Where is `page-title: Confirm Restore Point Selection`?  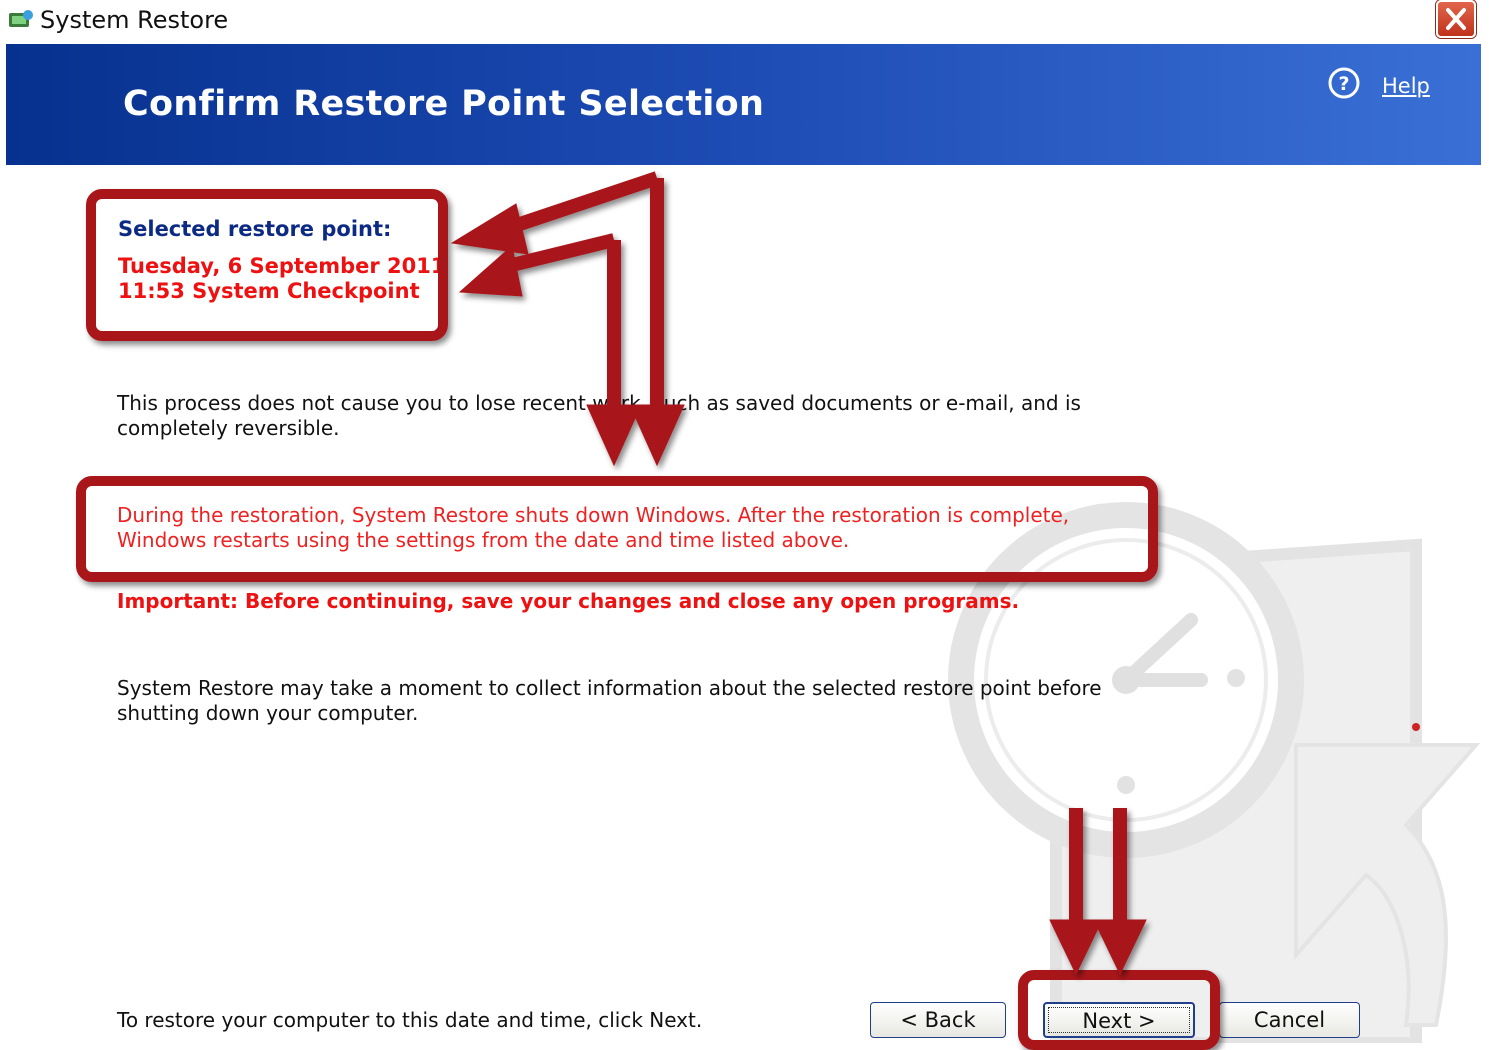 page-title: Confirm Restore Point Selection is located at coordinates (444, 104).